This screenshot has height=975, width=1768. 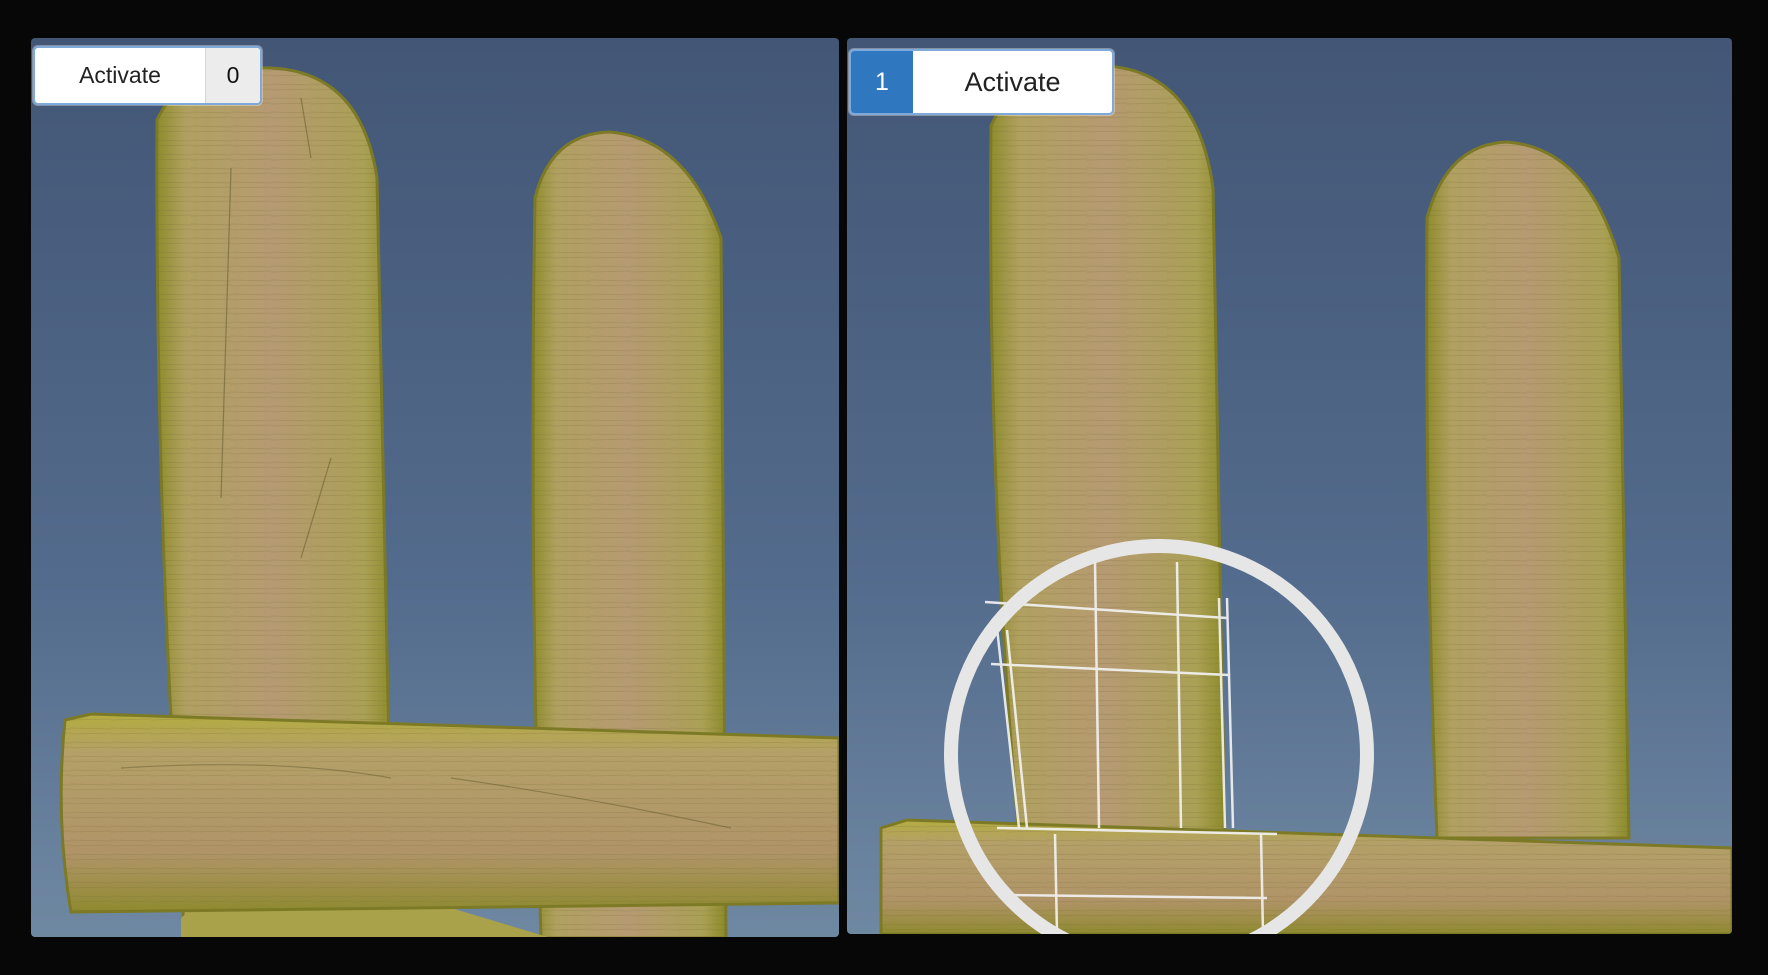 What do you see at coordinates (882, 82) in the screenshot?
I see `activate-count-badge: 1` at bounding box center [882, 82].